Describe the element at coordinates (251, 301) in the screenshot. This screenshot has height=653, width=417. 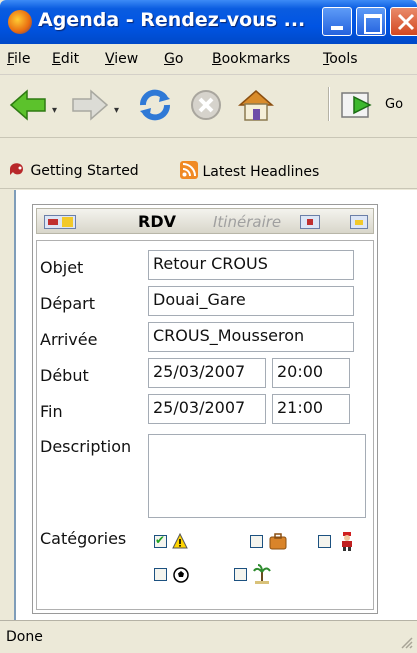
I see `depart-field: Douai_Gare` at that location.